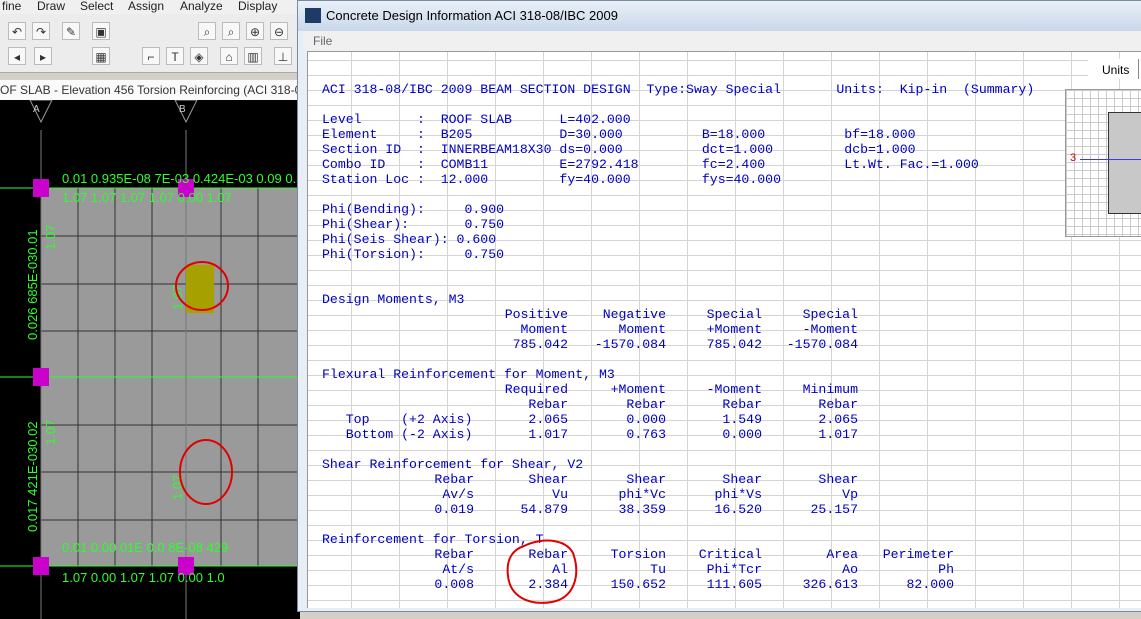 This screenshot has height=619, width=1141. Describe the element at coordinates (255, 31) in the screenshot. I see `zoom-in-icon: ⊕` at that location.